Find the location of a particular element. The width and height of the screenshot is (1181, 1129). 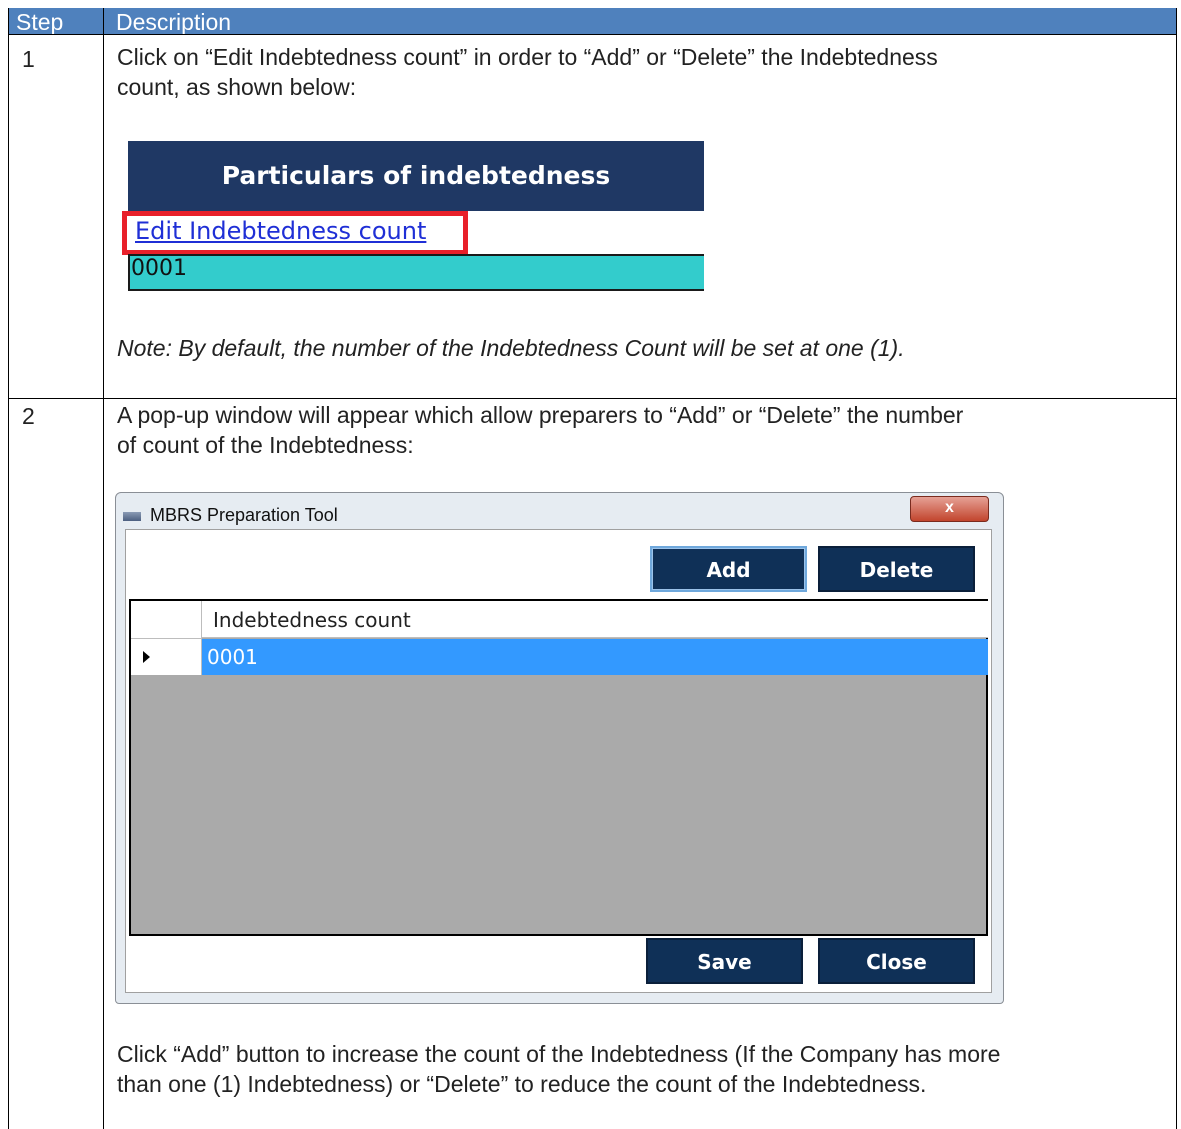

add-button: Add is located at coordinates (728, 569).